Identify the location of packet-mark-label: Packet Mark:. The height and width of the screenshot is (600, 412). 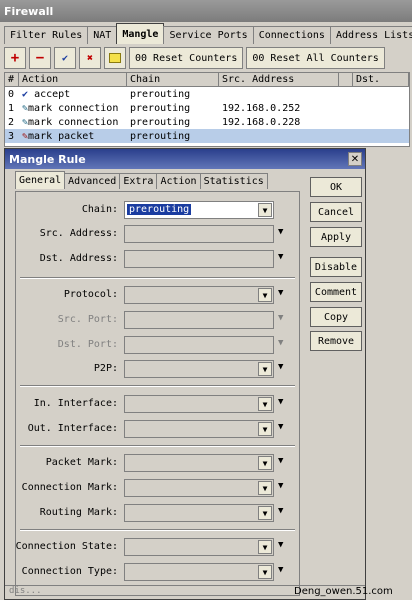
(81, 462).